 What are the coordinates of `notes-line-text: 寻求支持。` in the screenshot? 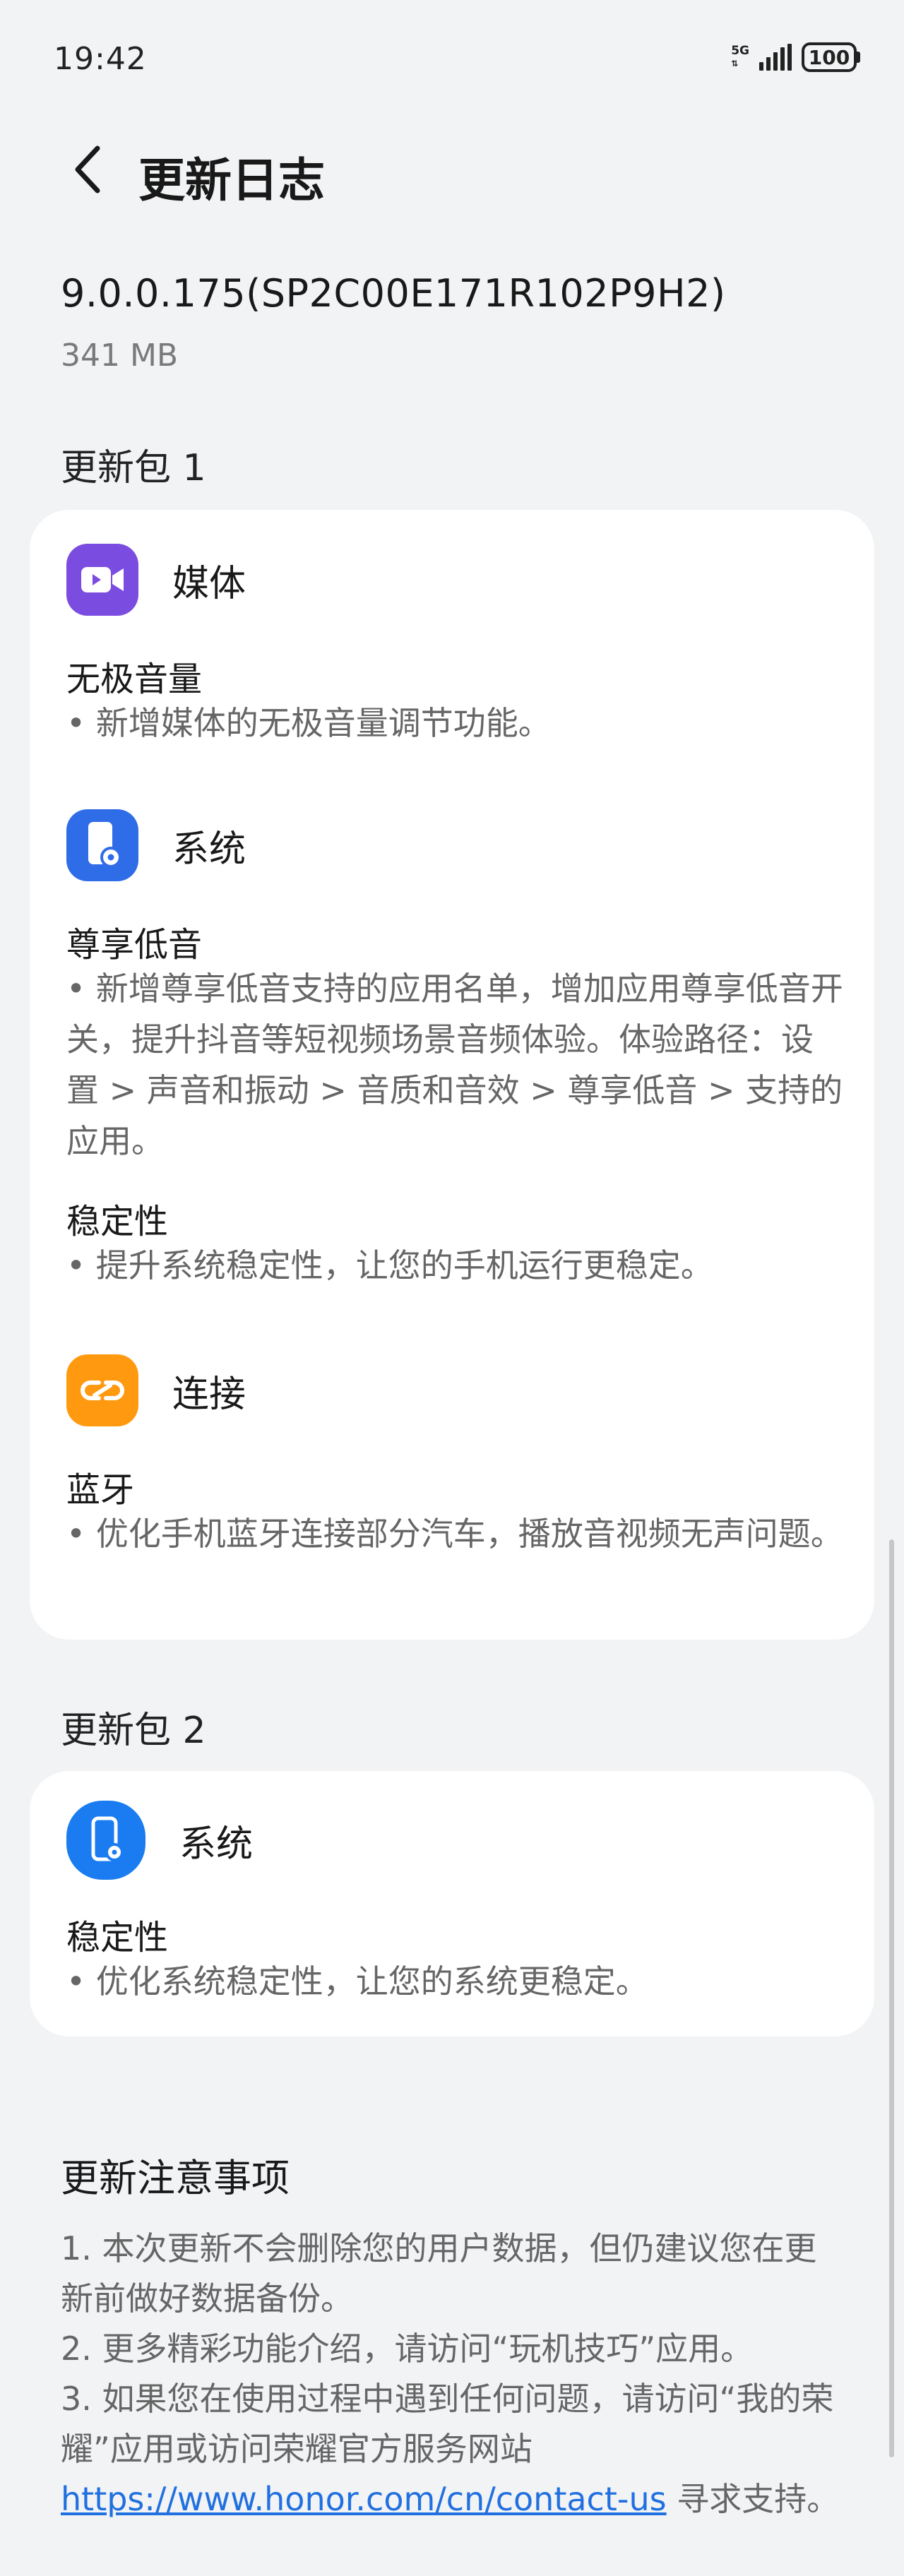 It's located at (753, 2499).